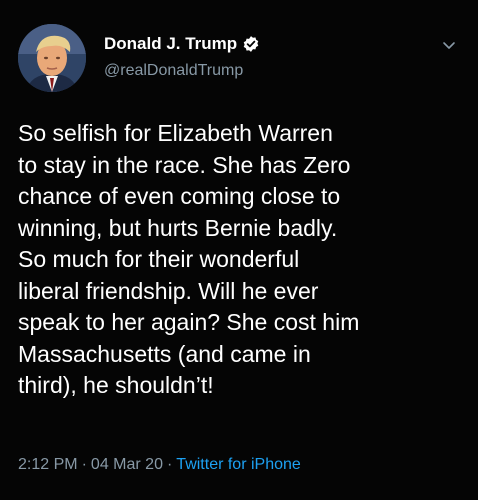  I want to click on chevron-down-icon, so click(449, 45).